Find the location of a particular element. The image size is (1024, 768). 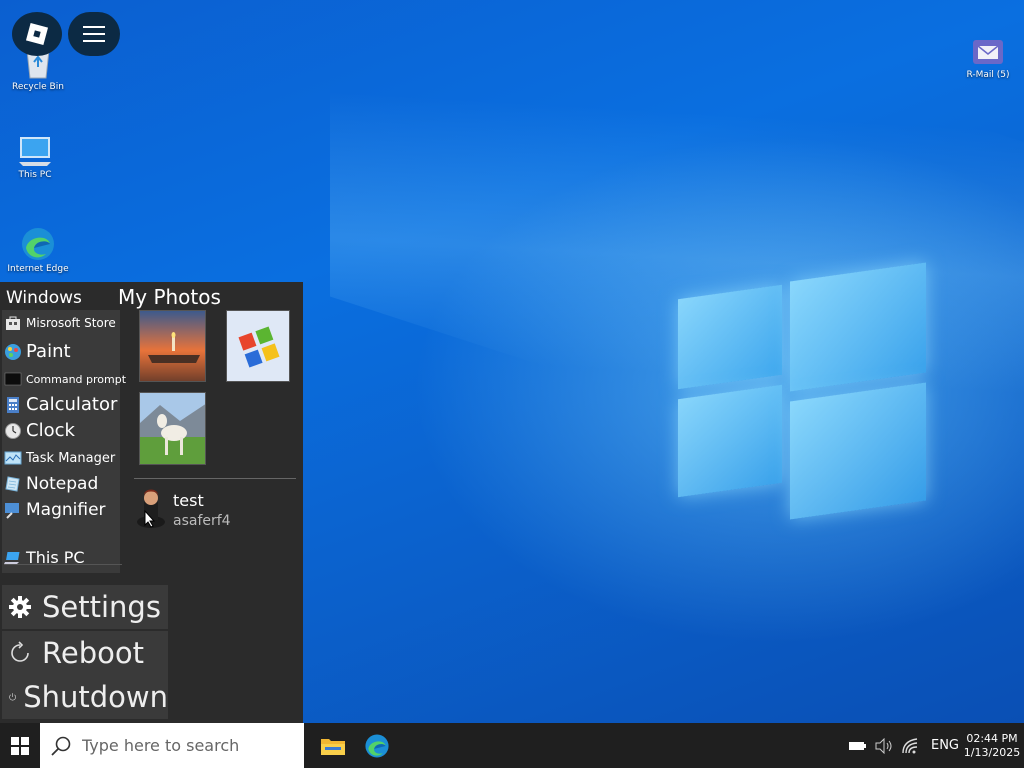

app-item-clock: Clock is located at coordinates (39, 430).